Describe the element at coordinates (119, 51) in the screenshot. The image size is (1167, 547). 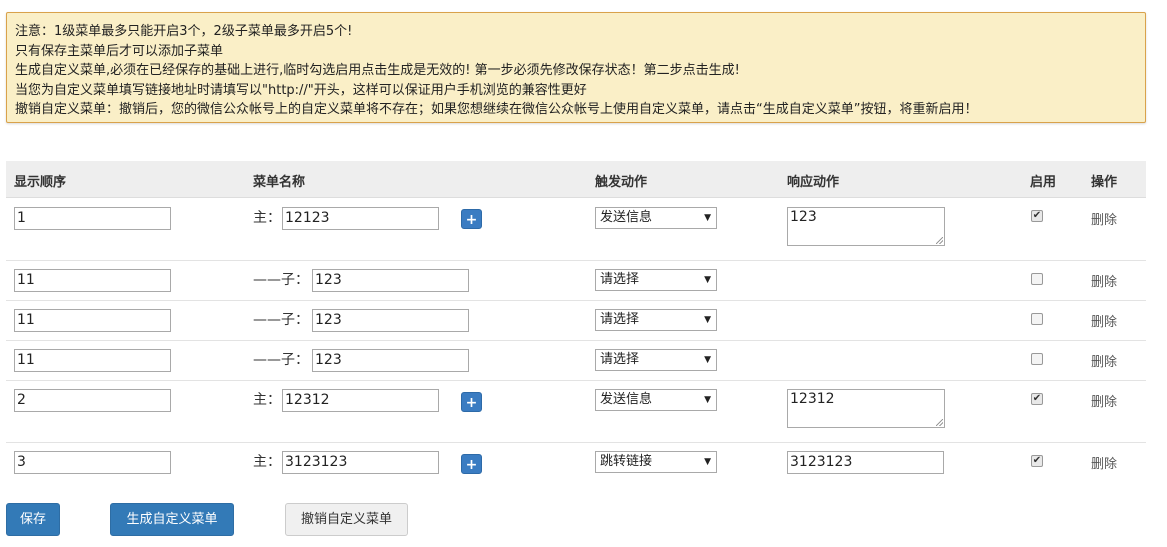
I see `notice-line: 只有保存主菜单后才可以添加子菜单` at that location.